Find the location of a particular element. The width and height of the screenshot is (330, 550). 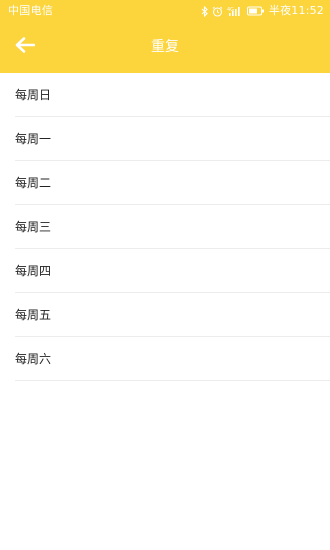

list-item-label: 每周四 is located at coordinates (33, 271).